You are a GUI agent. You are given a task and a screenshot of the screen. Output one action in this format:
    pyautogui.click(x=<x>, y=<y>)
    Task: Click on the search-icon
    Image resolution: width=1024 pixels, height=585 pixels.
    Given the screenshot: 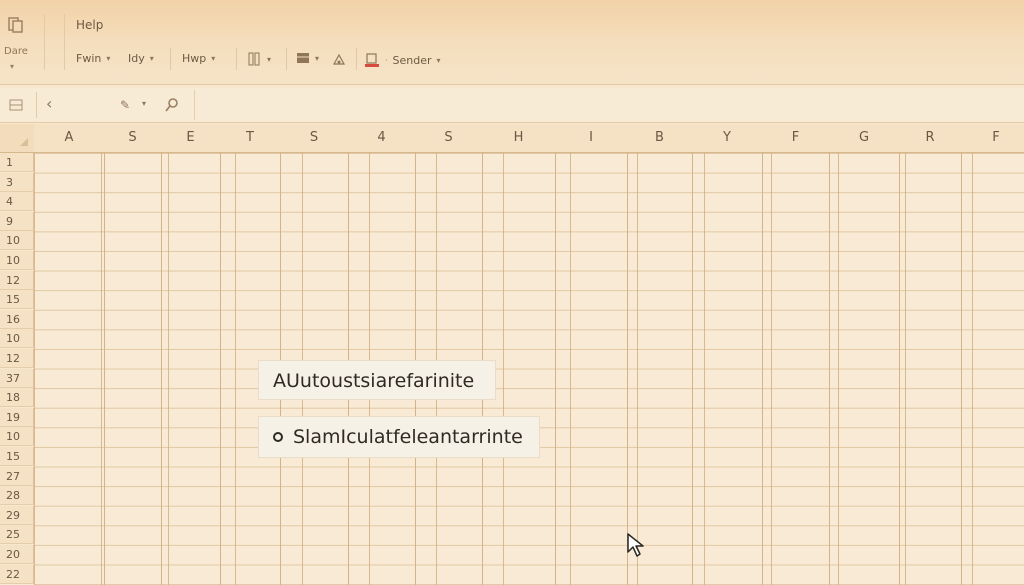 What is the action you would take?
    pyautogui.click(x=172, y=105)
    